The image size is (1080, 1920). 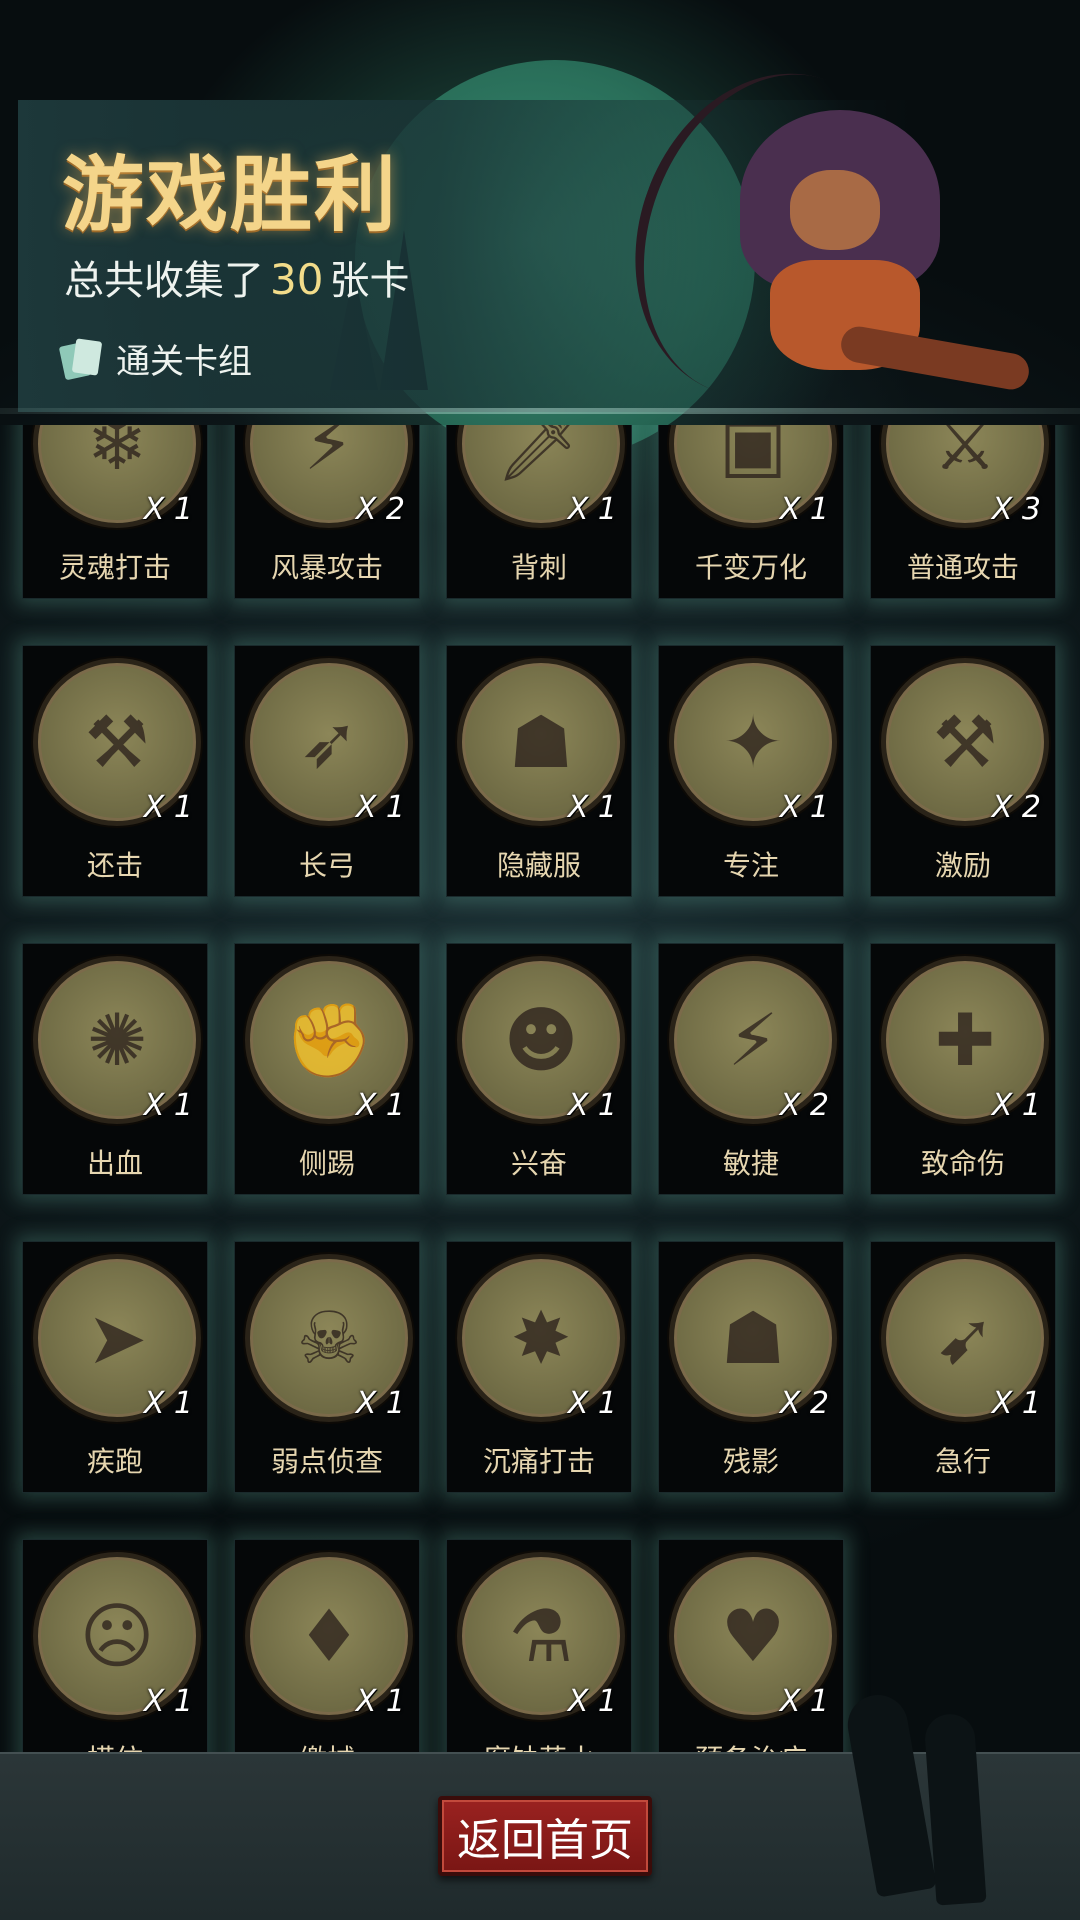 What do you see at coordinates (114, 865) in the screenshot?
I see `card-name: 还击` at bounding box center [114, 865].